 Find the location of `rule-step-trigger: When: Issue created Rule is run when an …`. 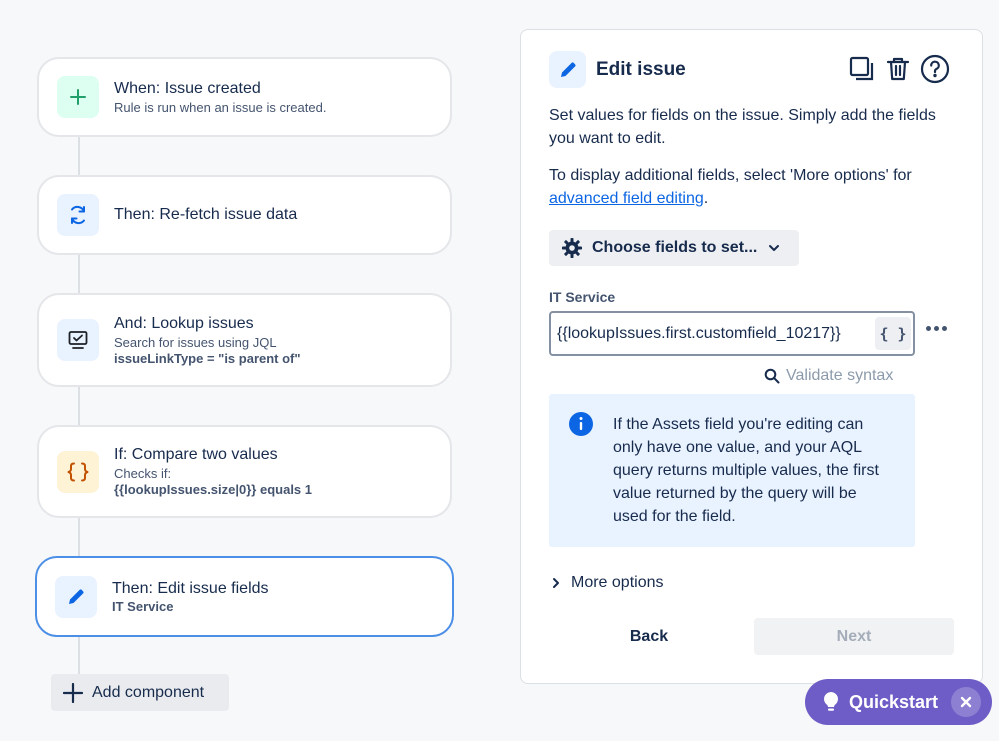

rule-step-trigger: When: Issue created Rule is run when an … is located at coordinates (244, 97).